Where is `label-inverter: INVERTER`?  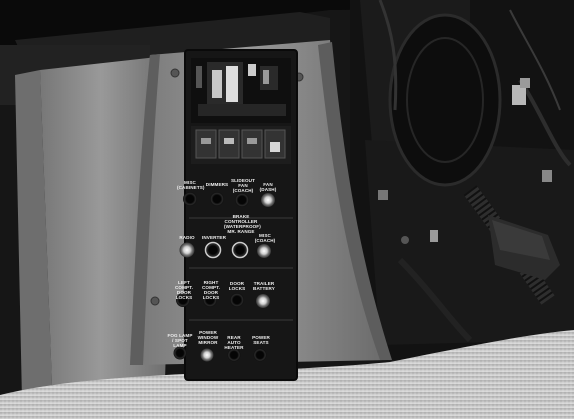 label-inverter: INVERTER is located at coordinates (214, 237).